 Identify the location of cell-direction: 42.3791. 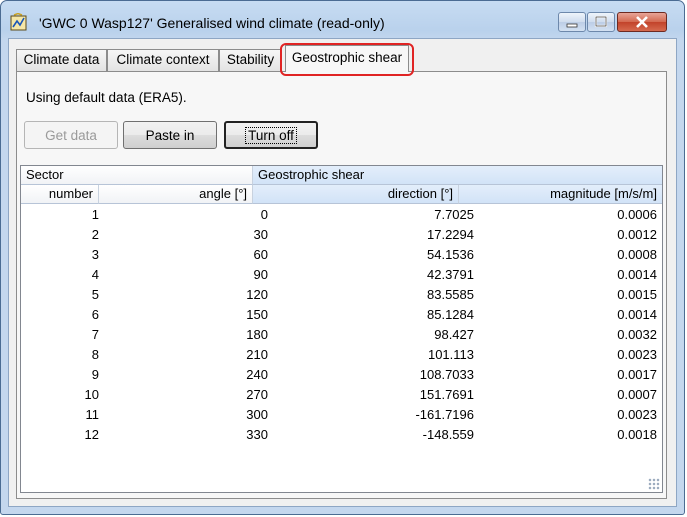
(450, 274).